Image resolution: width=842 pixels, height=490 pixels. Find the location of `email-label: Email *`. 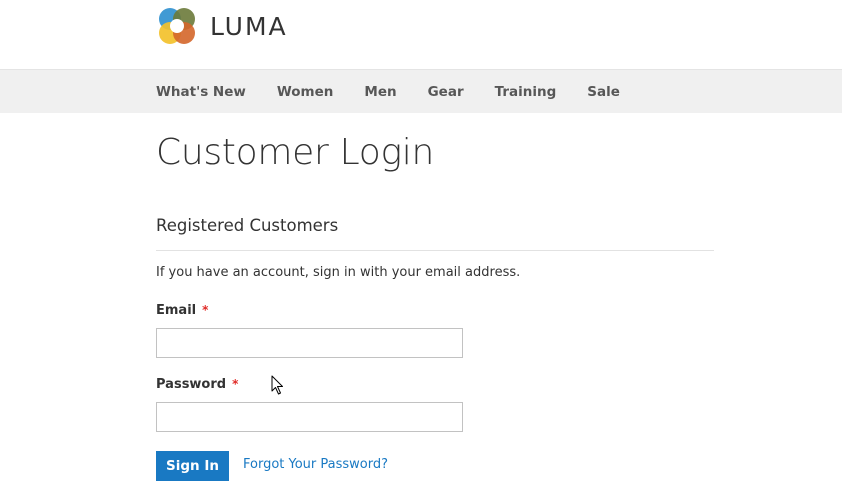

email-label: Email * is located at coordinates (182, 310).